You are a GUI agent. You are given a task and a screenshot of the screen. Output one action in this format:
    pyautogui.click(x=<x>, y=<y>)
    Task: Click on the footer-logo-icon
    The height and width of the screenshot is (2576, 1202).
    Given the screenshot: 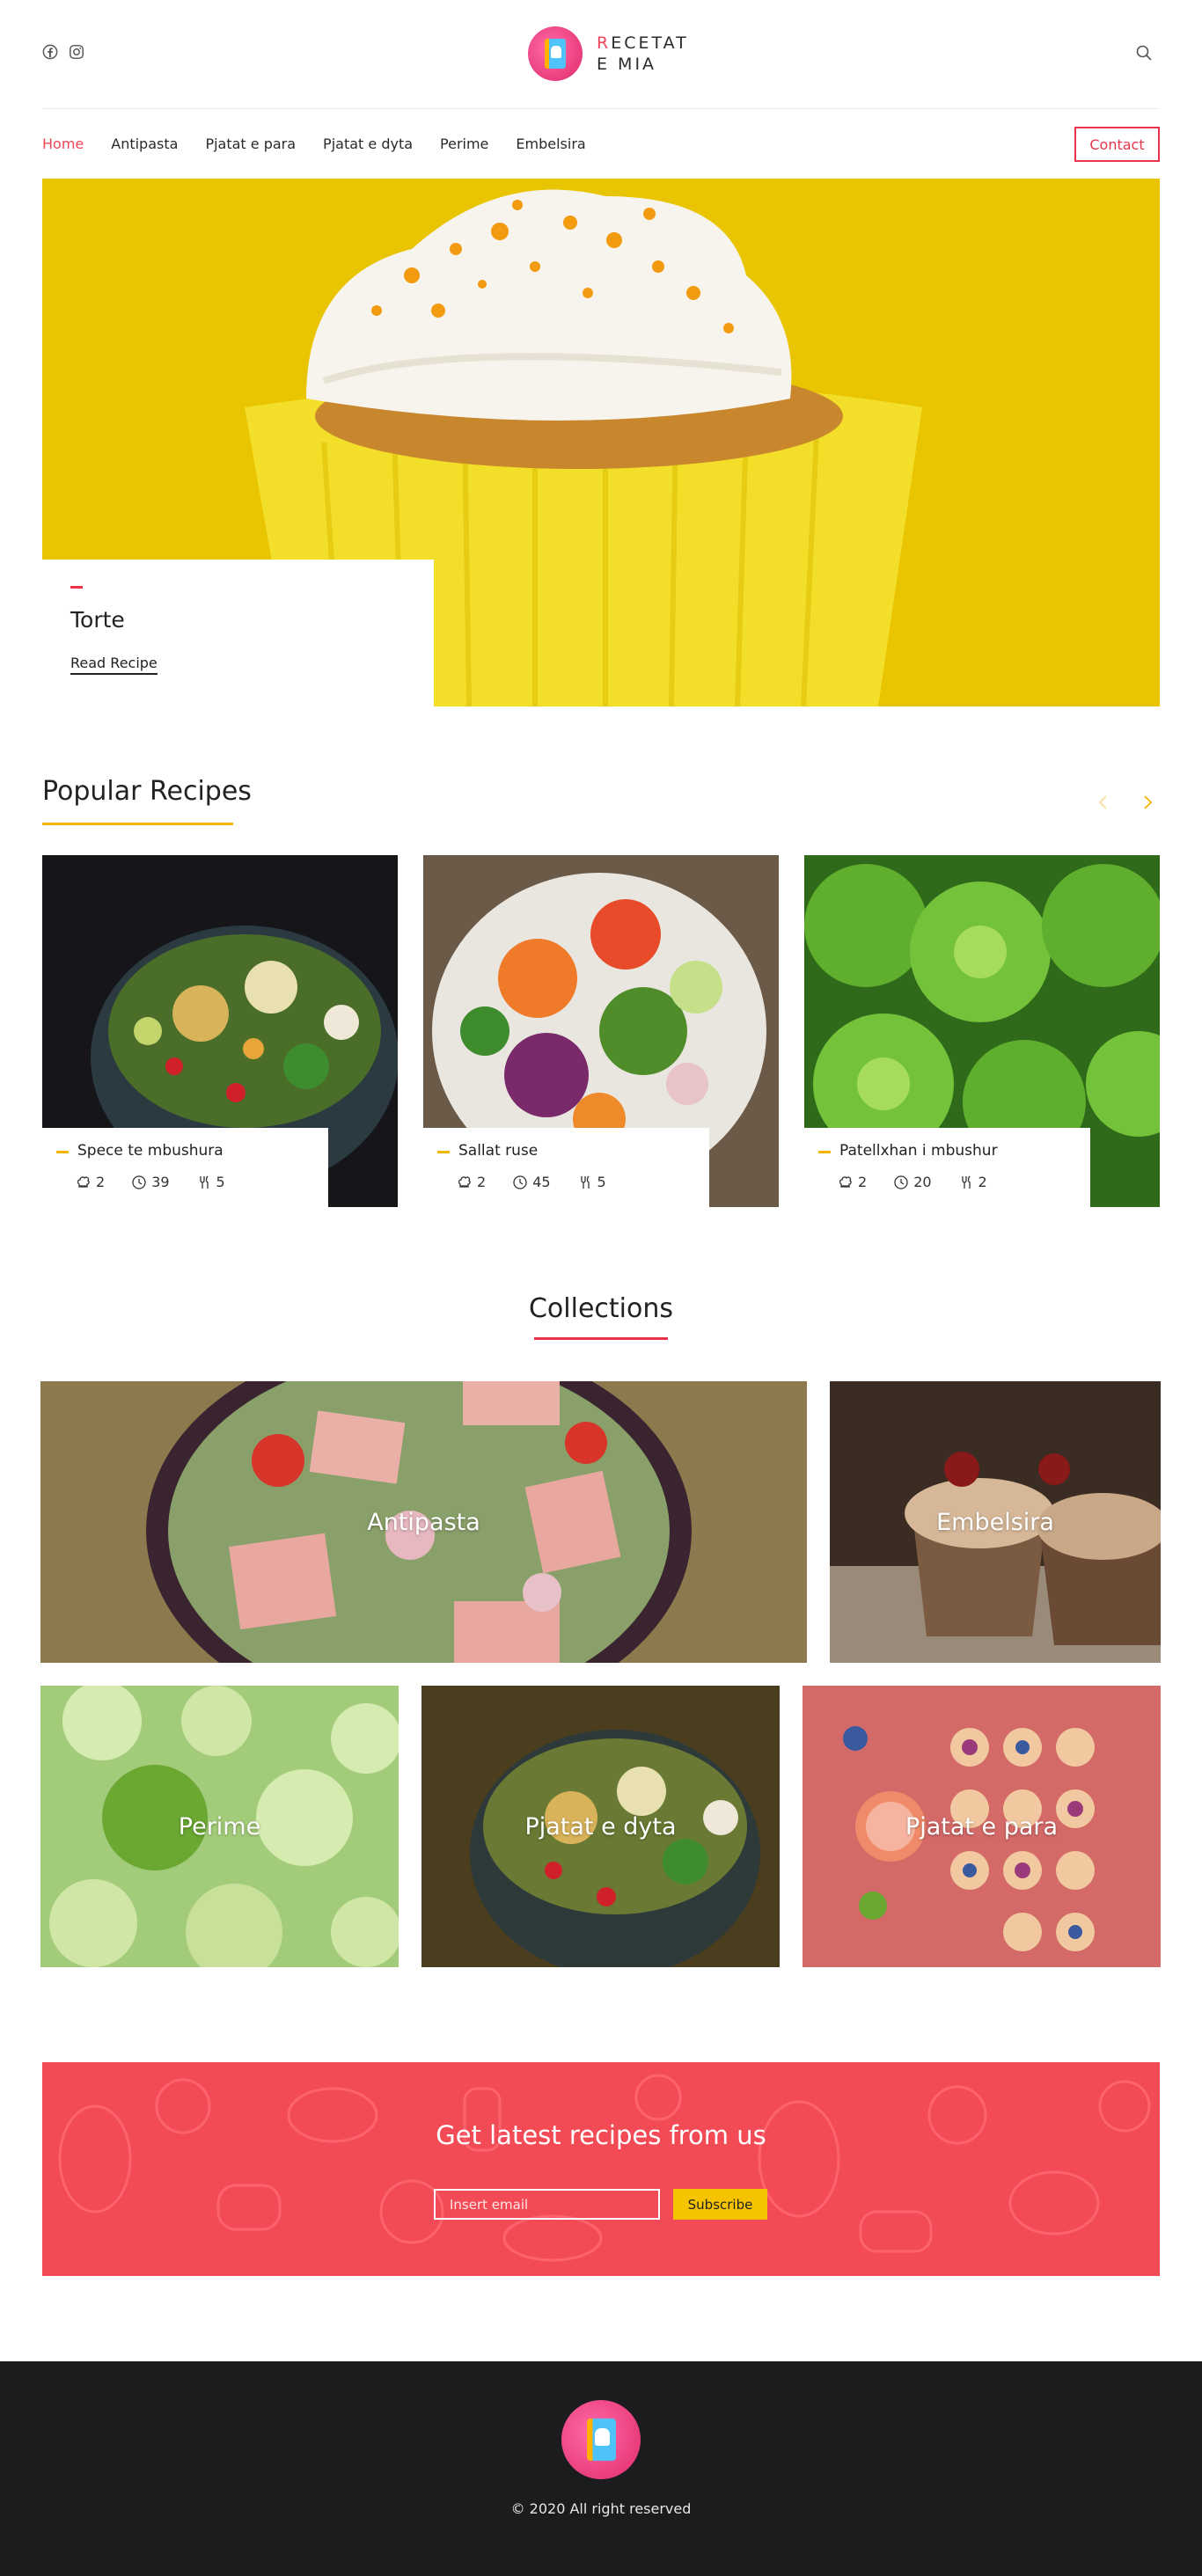 What is the action you would take?
    pyautogui.click(x=601, y=2439)
    